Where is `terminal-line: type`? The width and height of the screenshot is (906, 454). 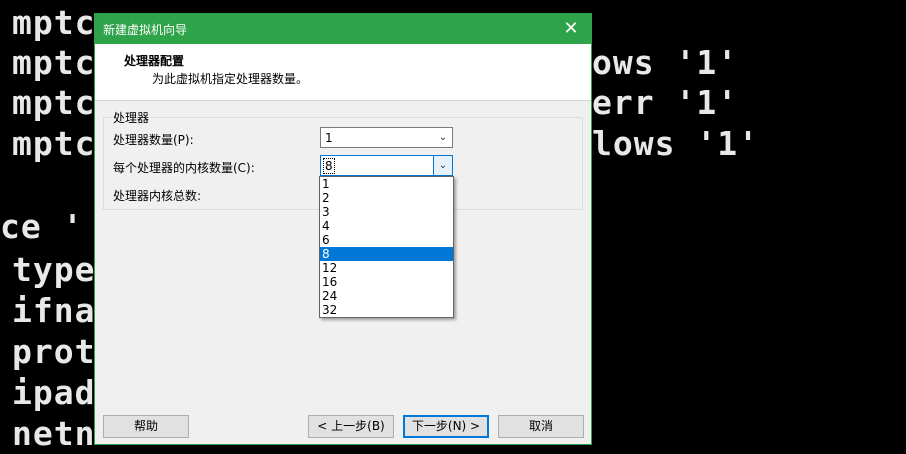 terminal-line: type is located at coordinates (54, 269).